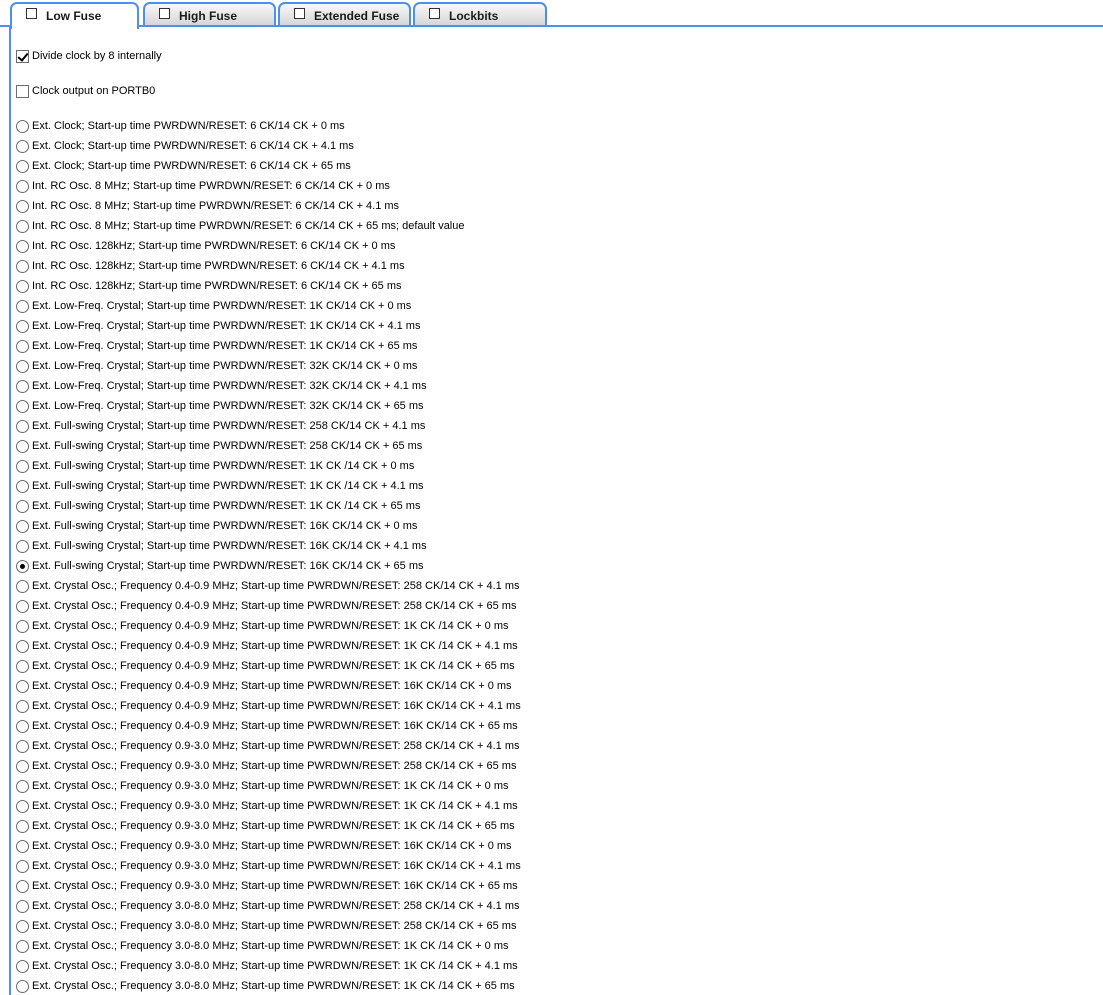 The width and height of the screenshot is (1103, 995). I want to click on checkbox-divide-clock: Divide clock by 8 internally, so click(89, 56).